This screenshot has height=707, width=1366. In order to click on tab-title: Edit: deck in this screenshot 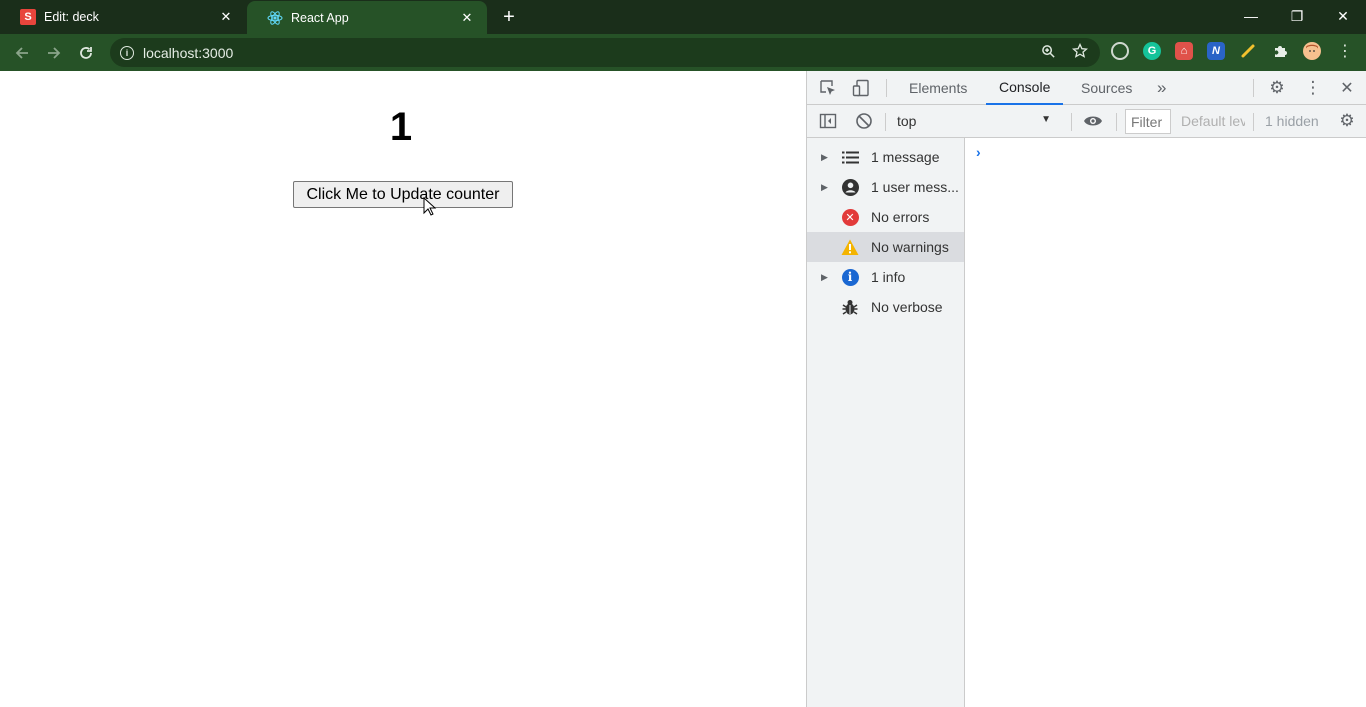, I will do `click(71, 17)`.